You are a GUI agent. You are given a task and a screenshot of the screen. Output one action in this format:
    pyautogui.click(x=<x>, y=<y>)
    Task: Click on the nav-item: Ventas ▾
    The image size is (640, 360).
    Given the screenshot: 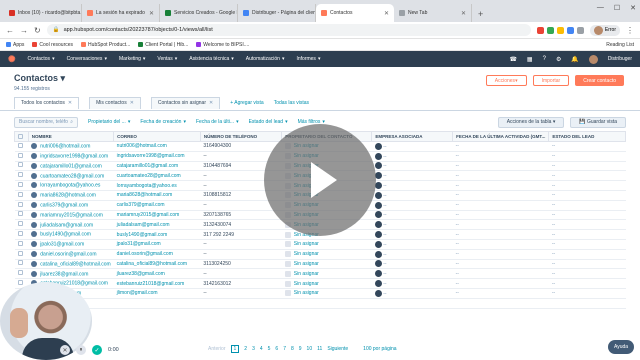 What is the action you would take?
    pyautogui.click(x=167, y=59)
    